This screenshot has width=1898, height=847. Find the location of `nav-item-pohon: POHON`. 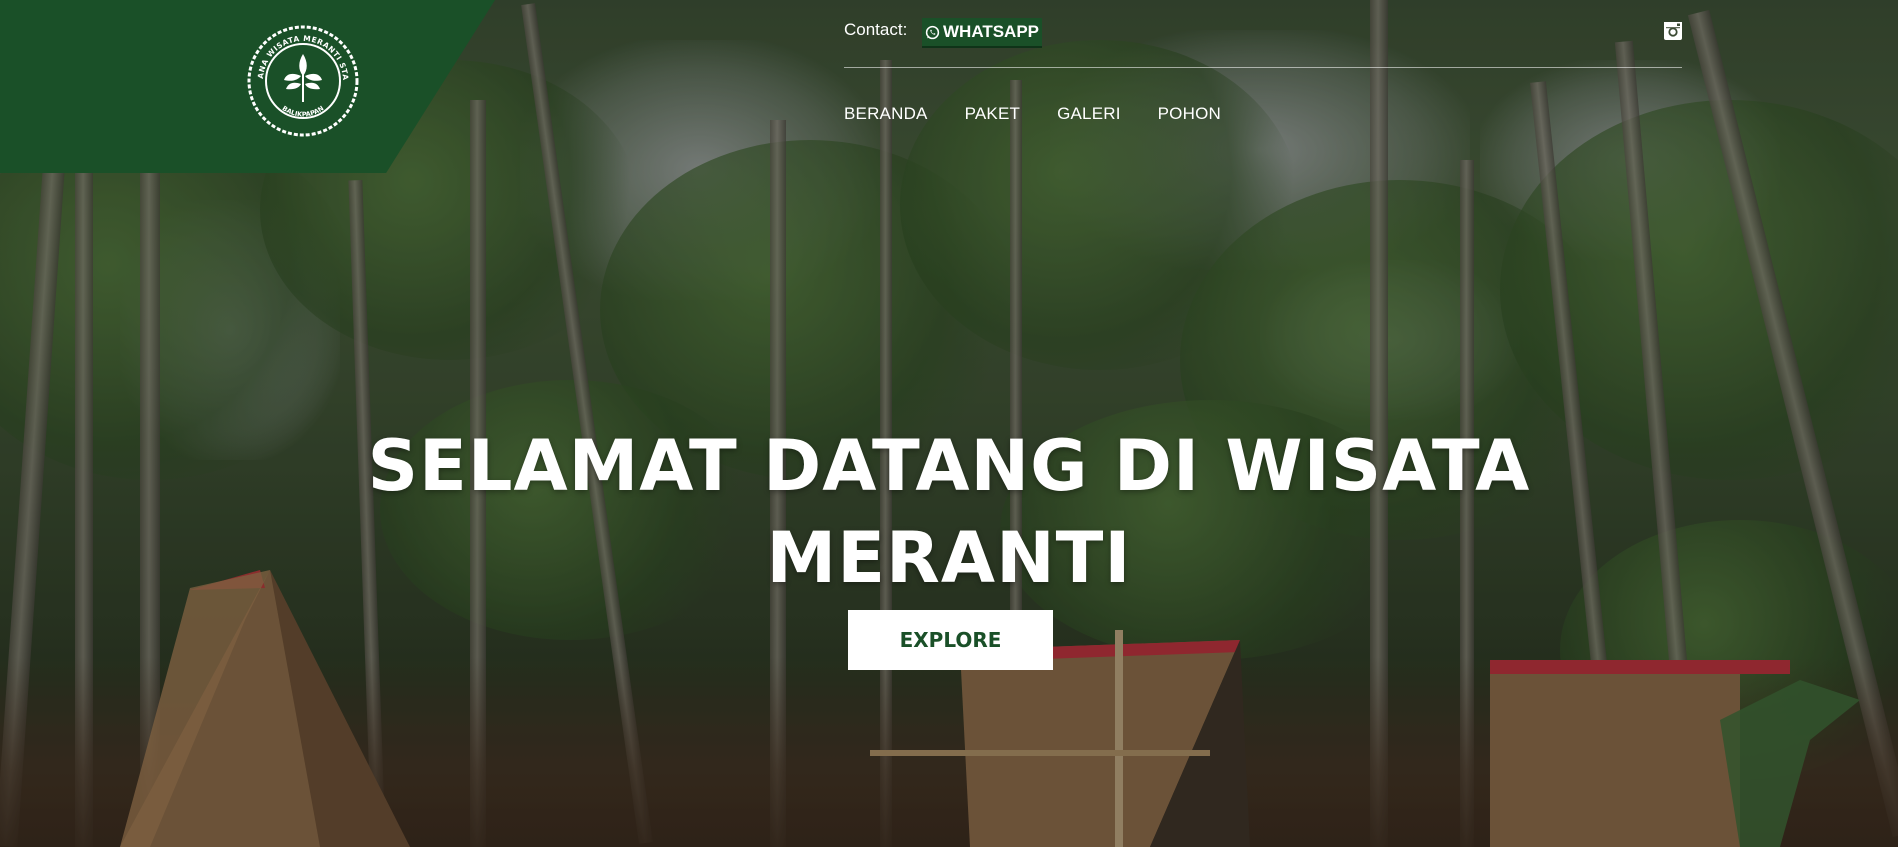

nav-item-pohon: POHON is located at coordinates (1189, 114).